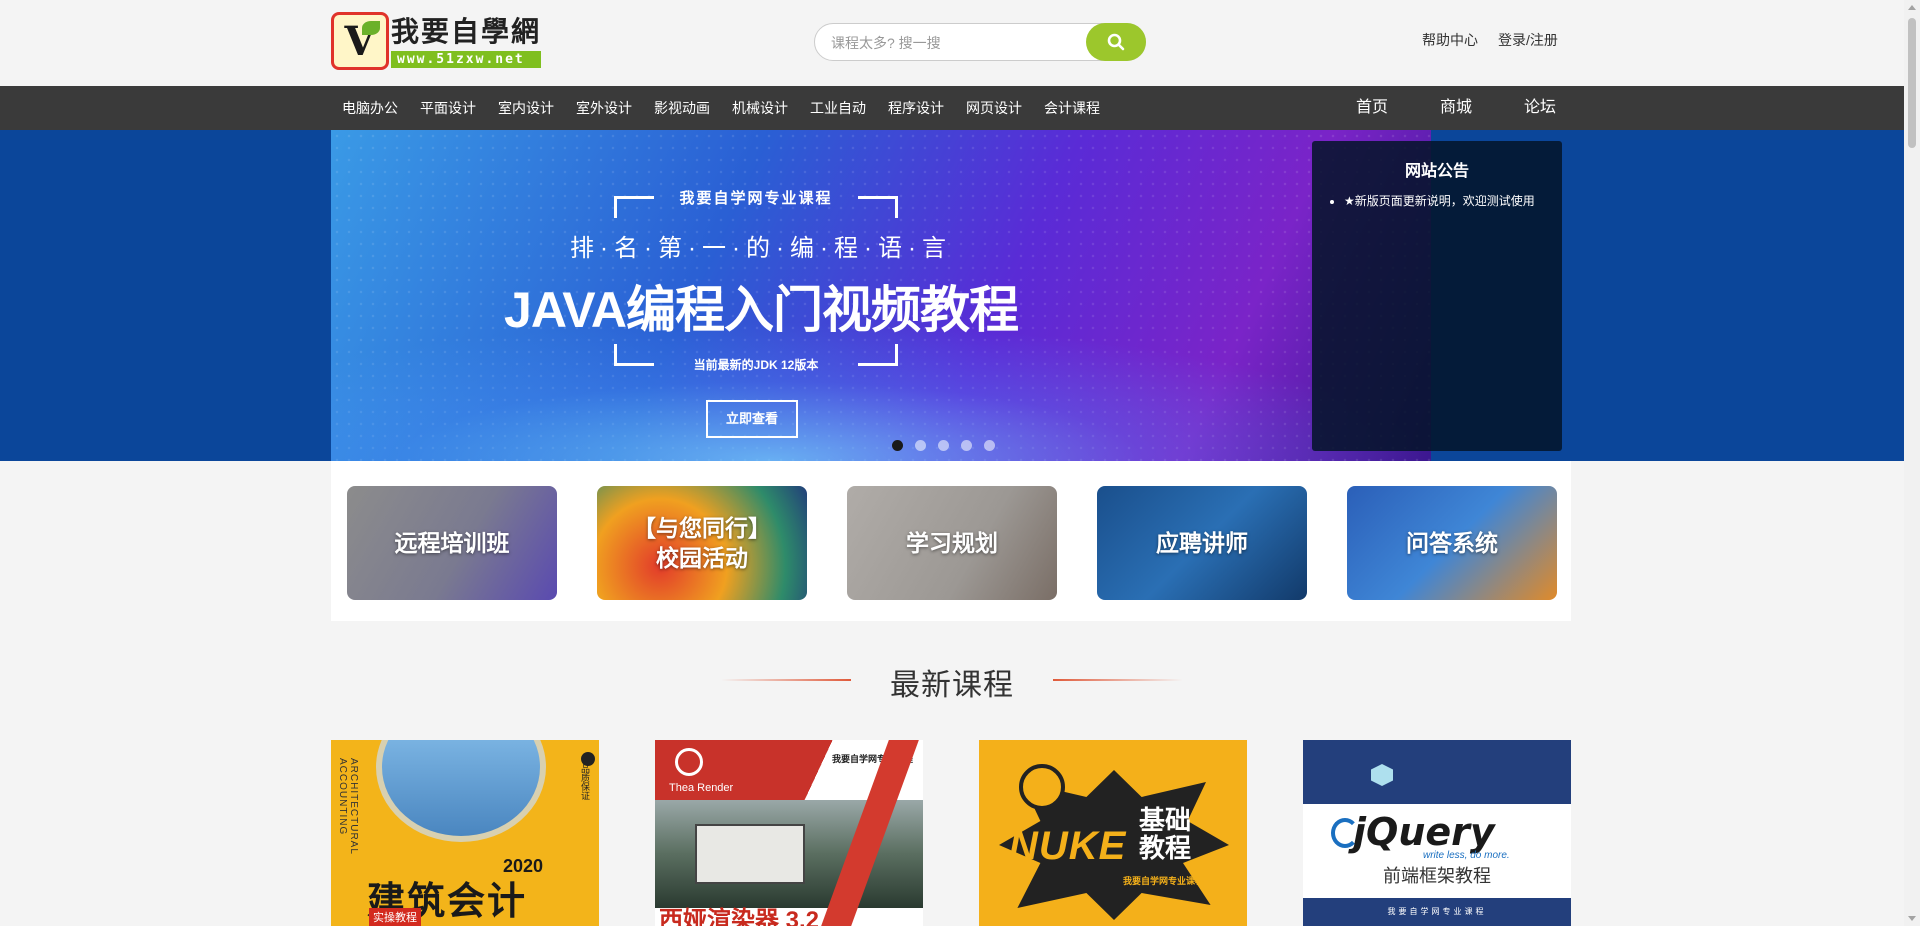 The height and width of the screenshot is (926, 1920). Describe the element at coordinates (701, 788) in the screenshot. I see `course-product: Thea Render` at that location.